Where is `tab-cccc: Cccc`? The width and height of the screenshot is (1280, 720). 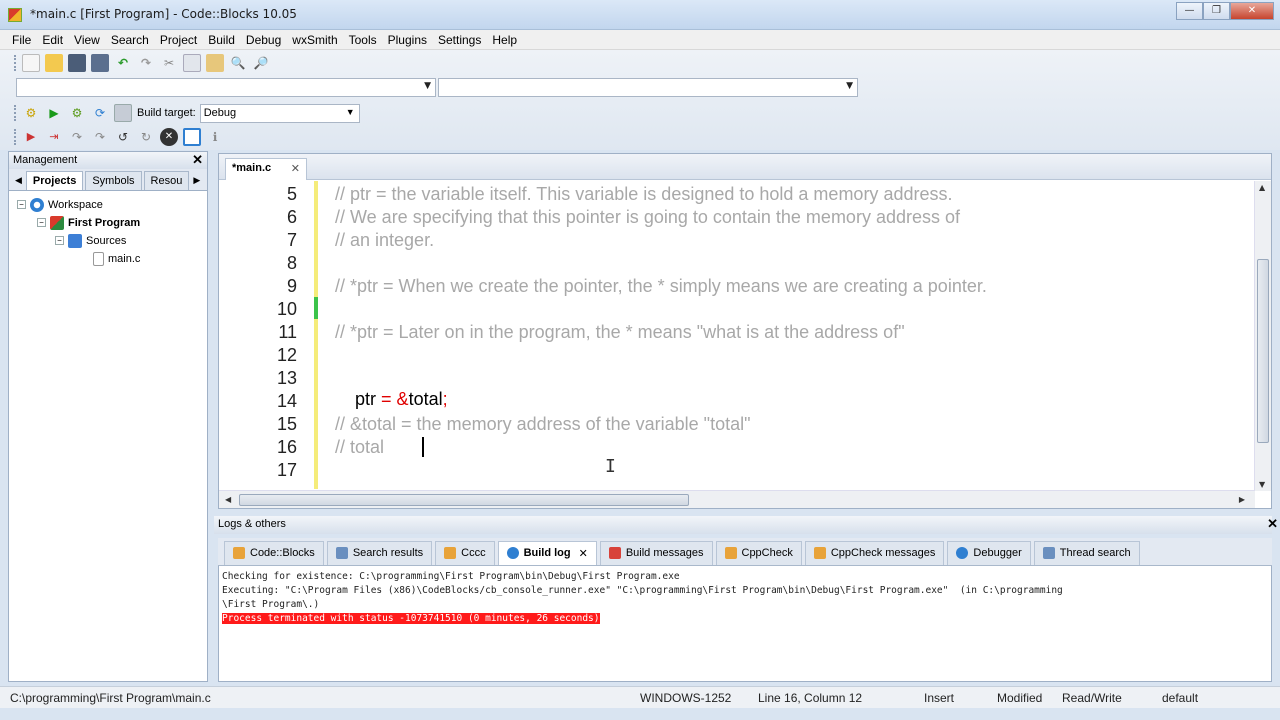 tab-cccc: Cccc is located at coordinates (465, 553).